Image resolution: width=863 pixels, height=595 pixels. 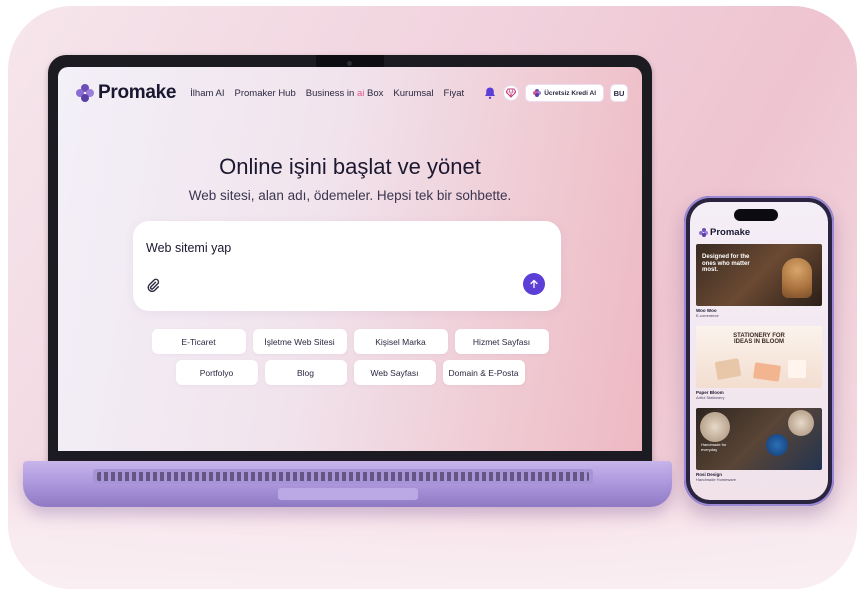 I want to click on keyboard, so click(x=343, y=476).